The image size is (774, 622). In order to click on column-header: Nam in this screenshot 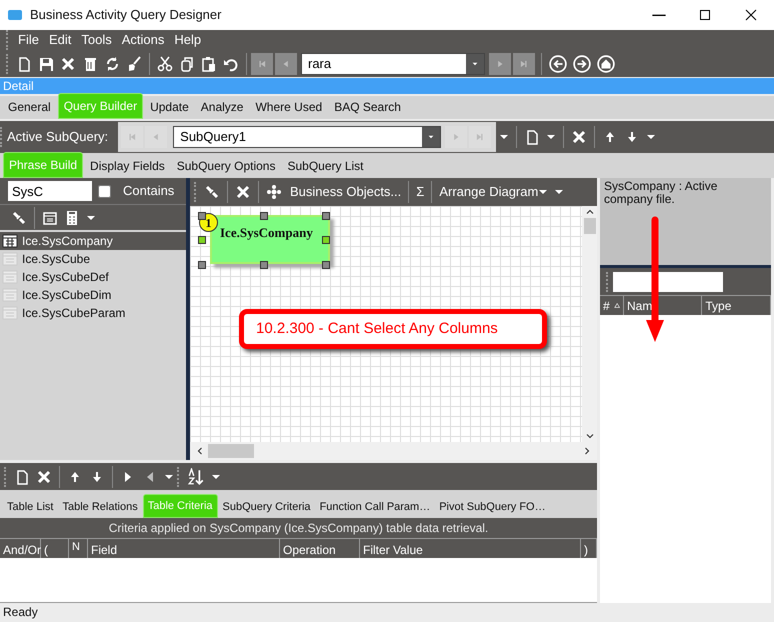, I will do `click(663, 305)`.